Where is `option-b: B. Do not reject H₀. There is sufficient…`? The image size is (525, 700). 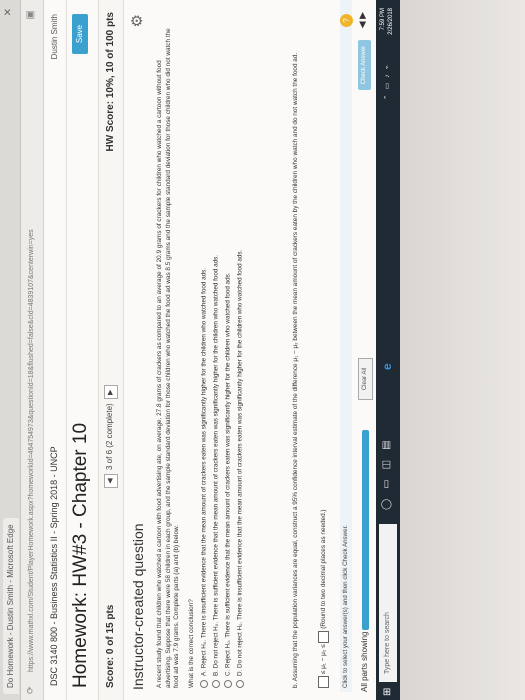 option-b: B. Do not reject H₀. There is sufficient… is located at coordinates (216, 471).